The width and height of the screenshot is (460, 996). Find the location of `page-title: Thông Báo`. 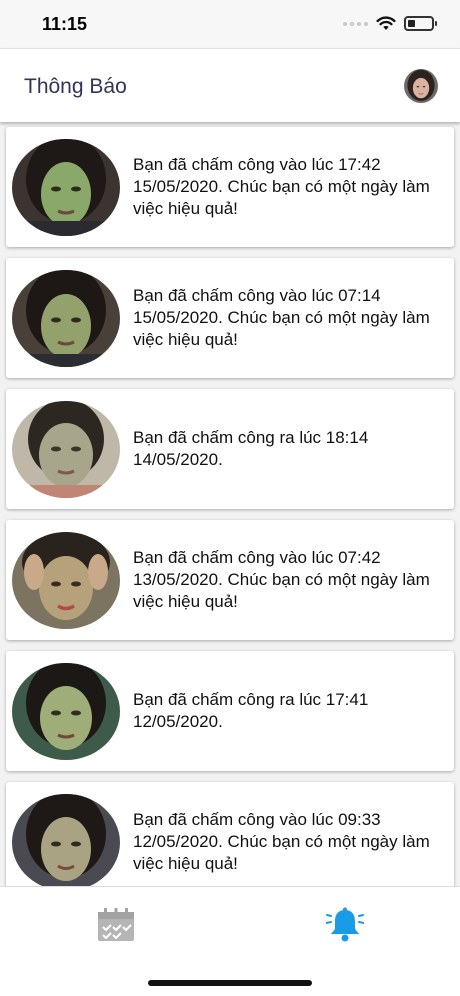

page-title: Thông Báo is located at coordinates (75, 86).